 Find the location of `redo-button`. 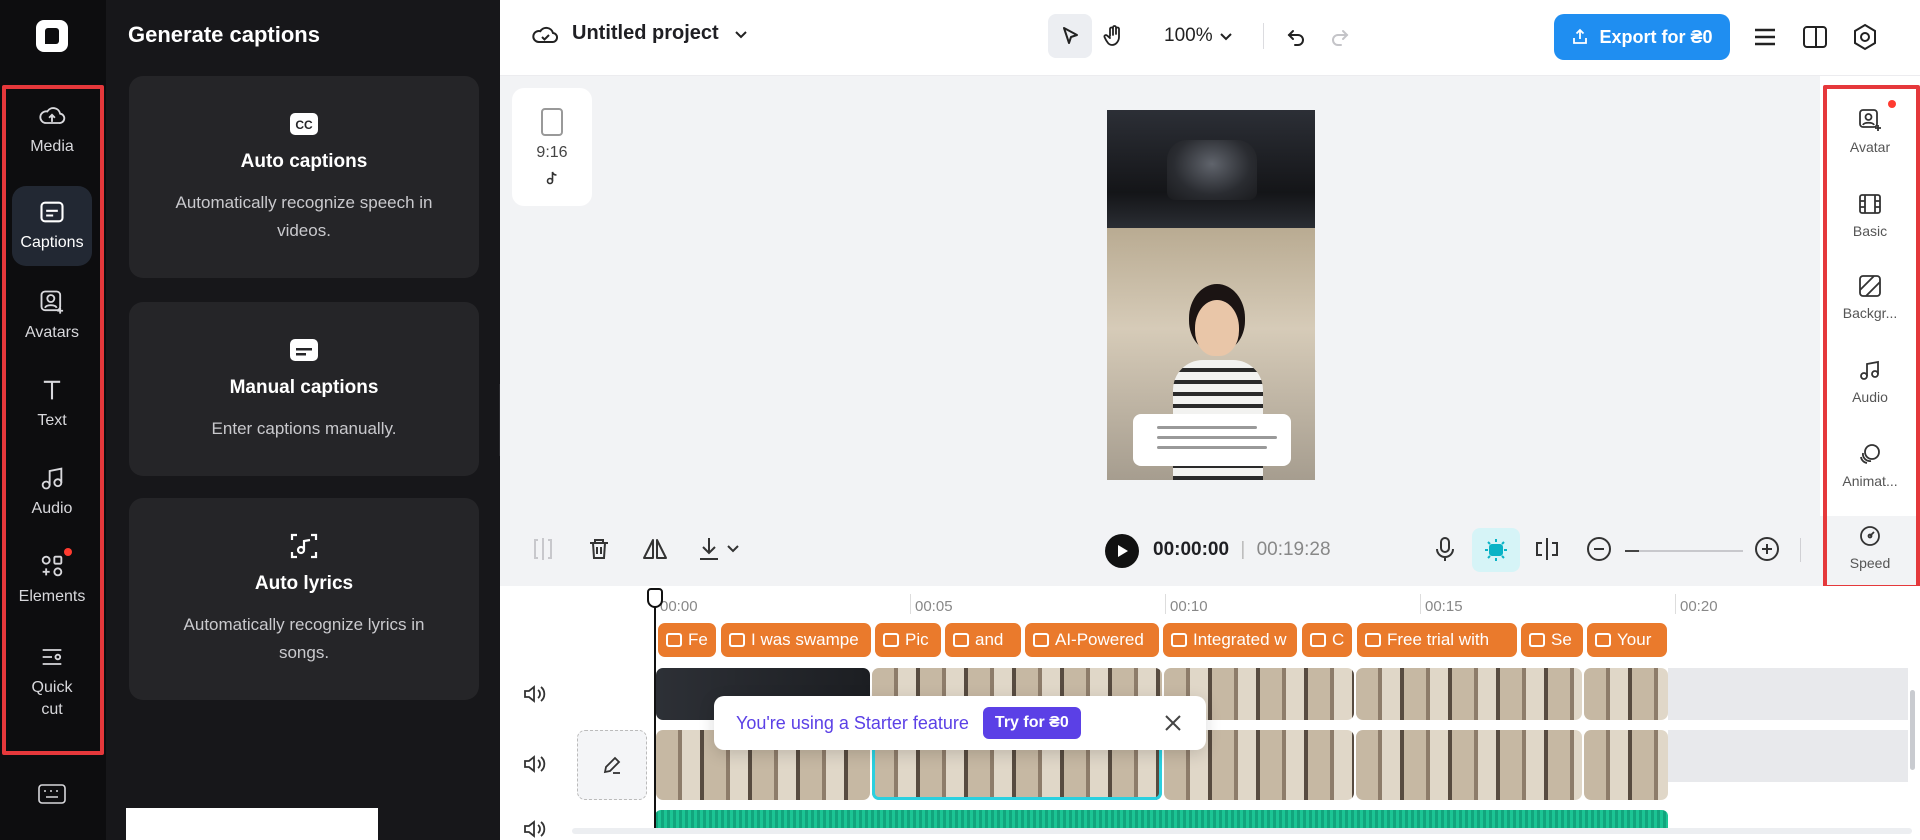

redo-button is located at coordinates (1340, 36).